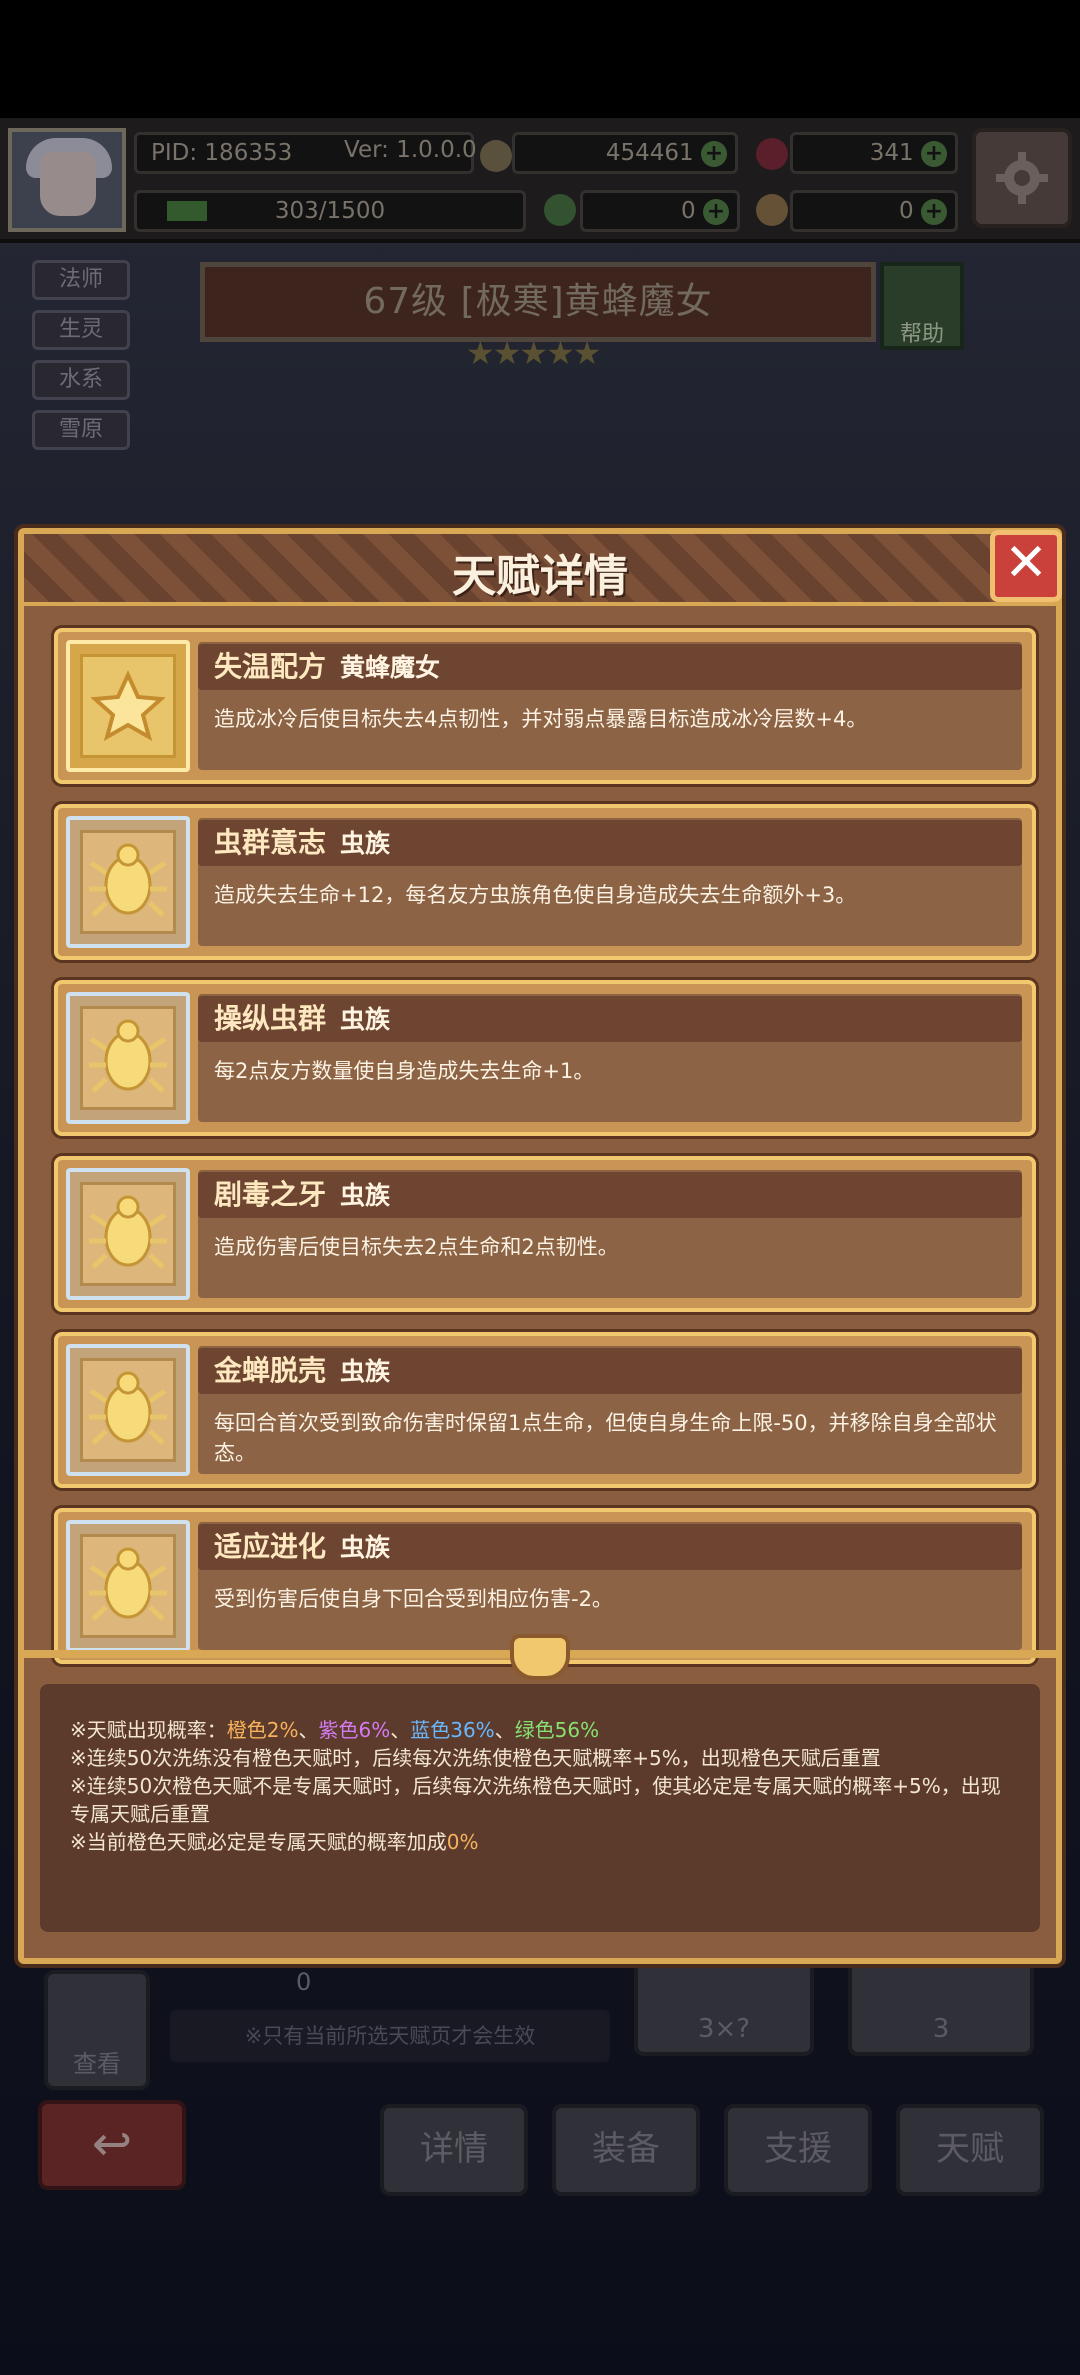 This screenshot has width=1080, height=2375. Describe the element at coordinates (302, 1546) in the screenshot. I see `talent-name: 适应进化 虫族` at that location.